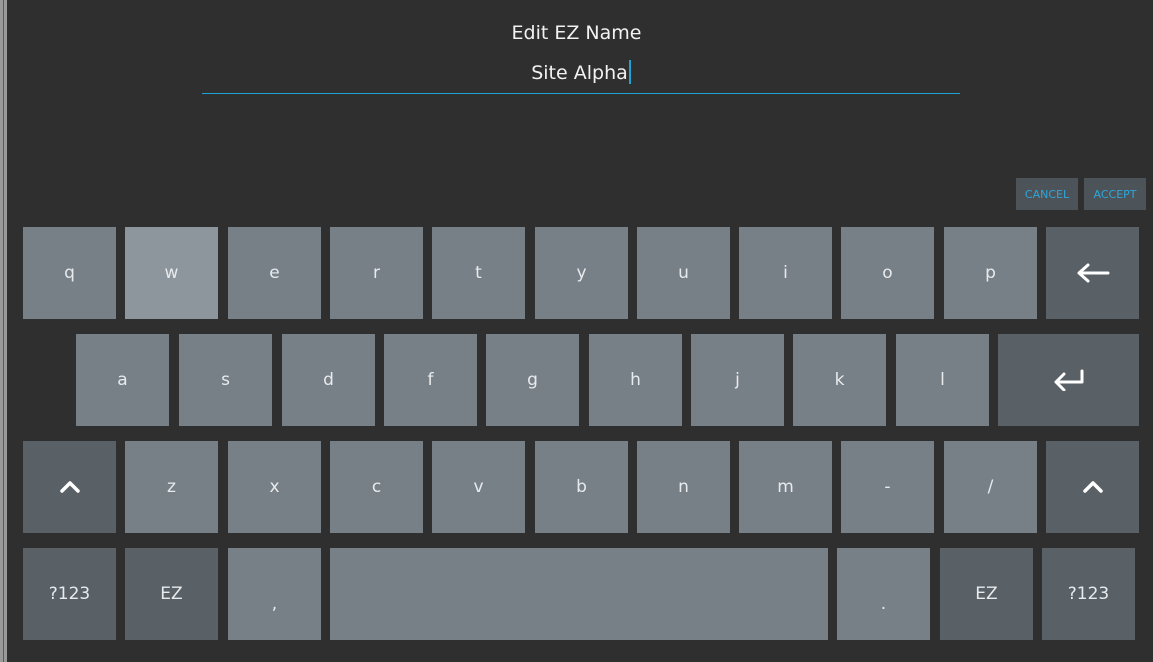 This screenshot has height=662, width=1153. I want to click on key-label: a, so click(122, 380).